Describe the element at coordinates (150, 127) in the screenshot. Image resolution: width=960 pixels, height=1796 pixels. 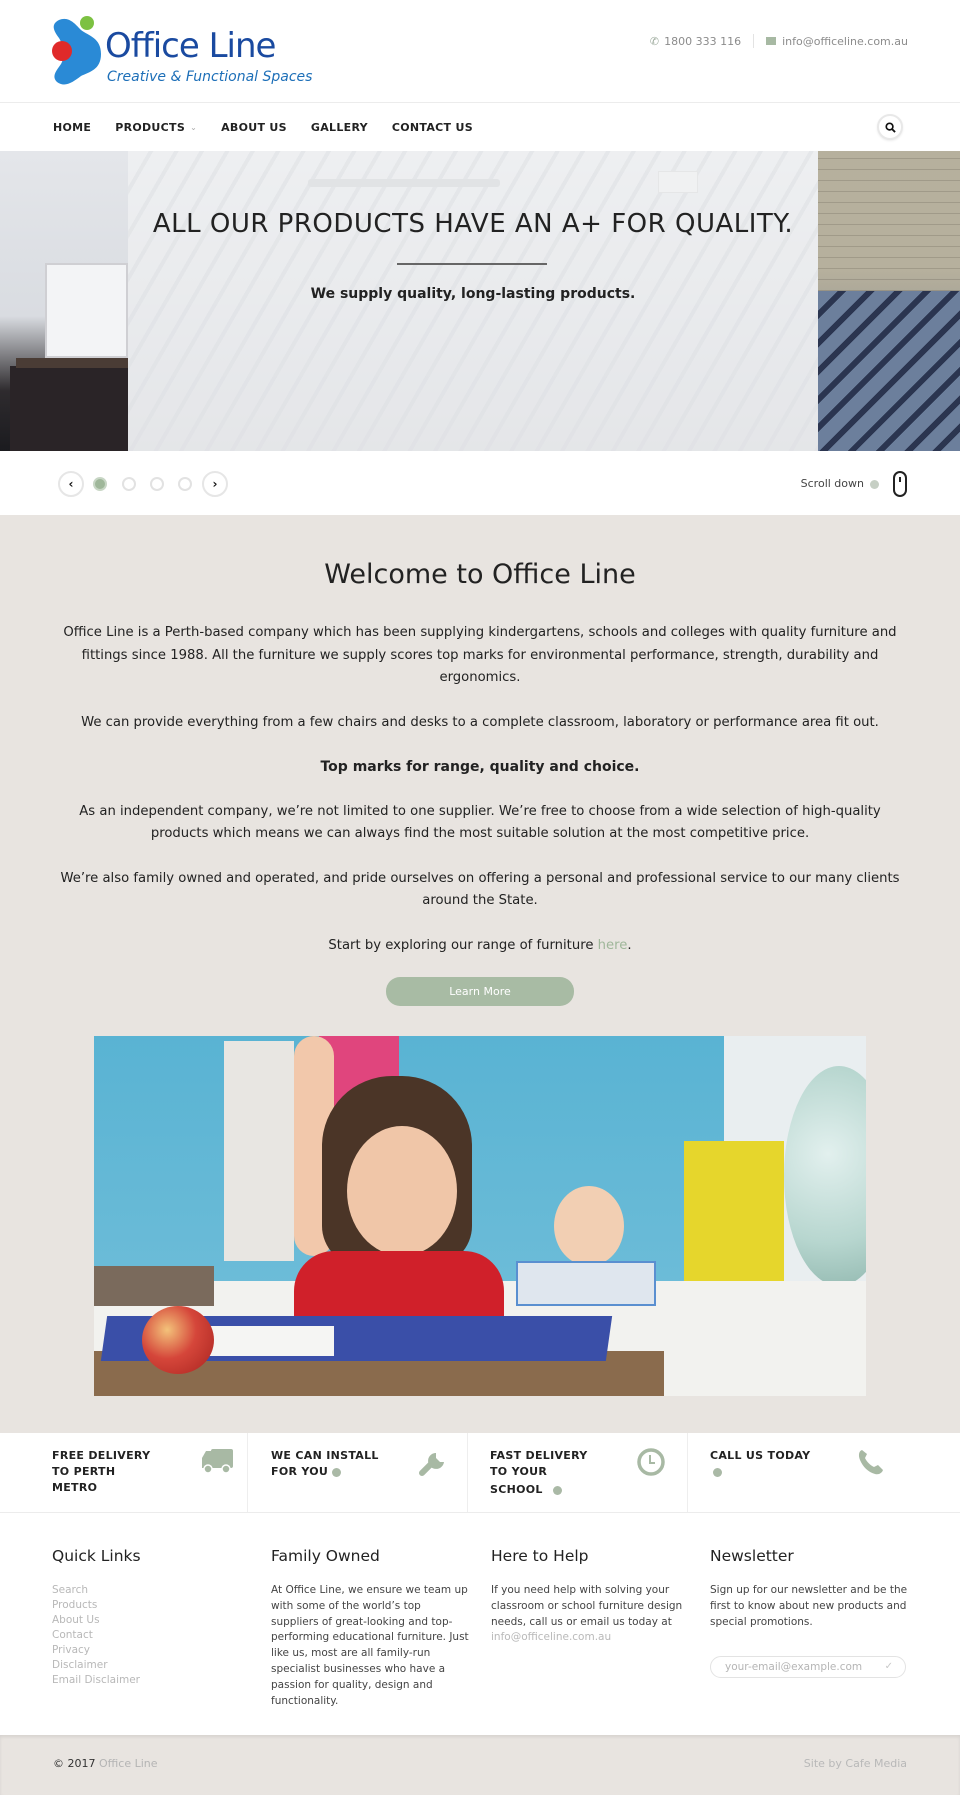
I see `nav-label: PRODUCTS` at that location.